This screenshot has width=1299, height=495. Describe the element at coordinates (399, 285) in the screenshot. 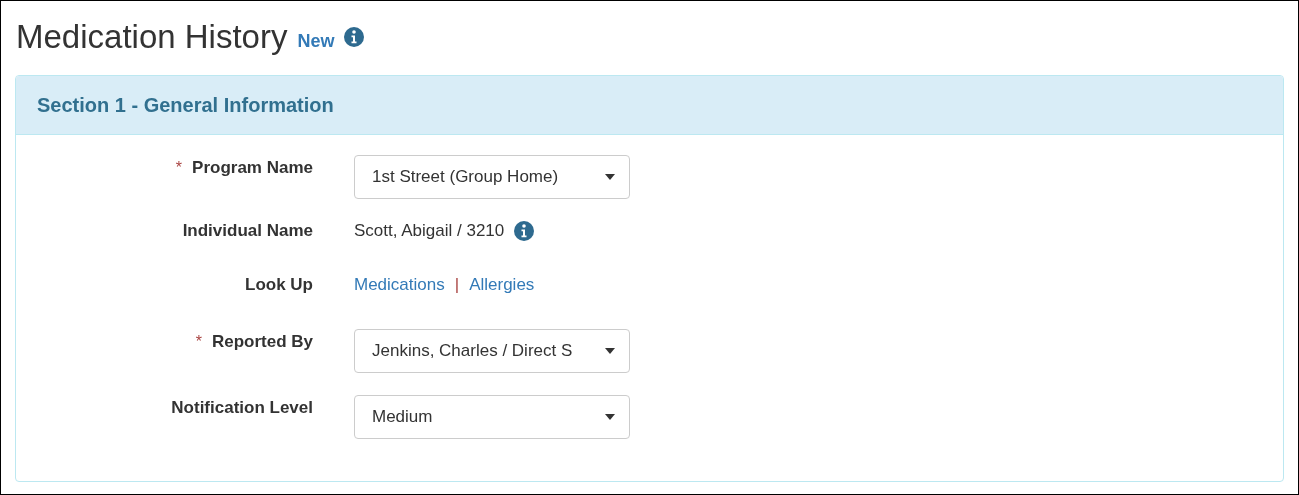

I see `lookup-link: Medications` at that location.